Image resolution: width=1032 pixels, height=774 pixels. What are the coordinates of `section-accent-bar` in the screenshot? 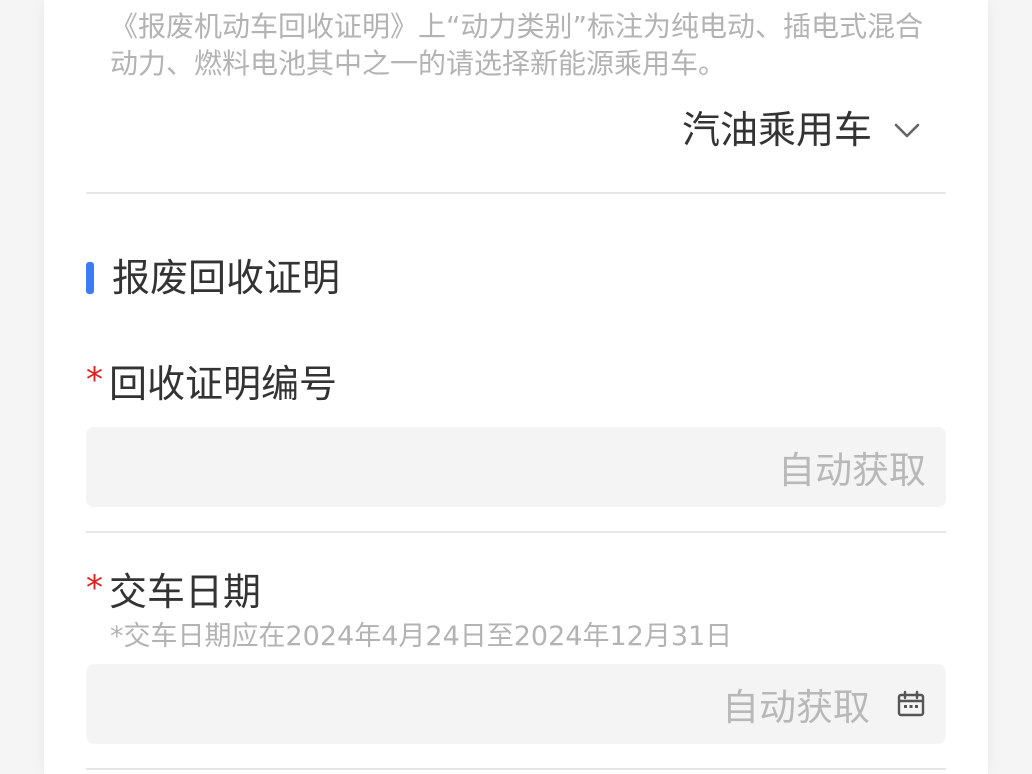 It's located at (90, 278).